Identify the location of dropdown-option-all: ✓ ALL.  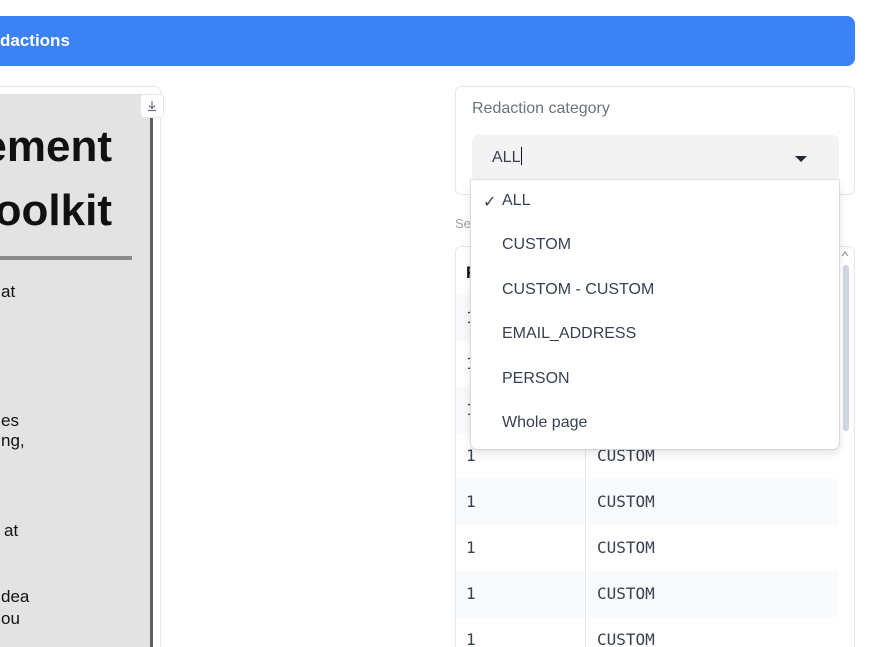
(655, 202).